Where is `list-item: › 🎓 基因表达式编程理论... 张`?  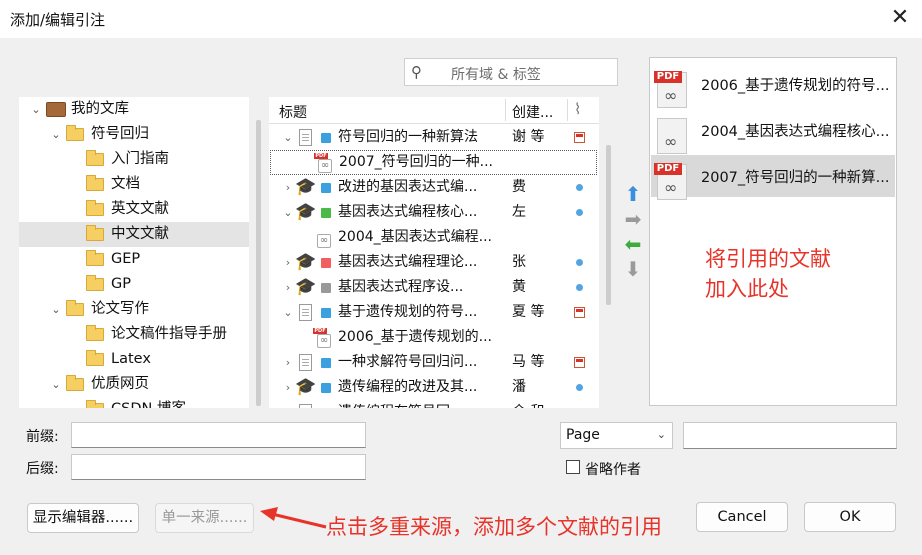 list-item: › 🎓 基因表达式编程理论... 张 is located at coordinates (434, 262).